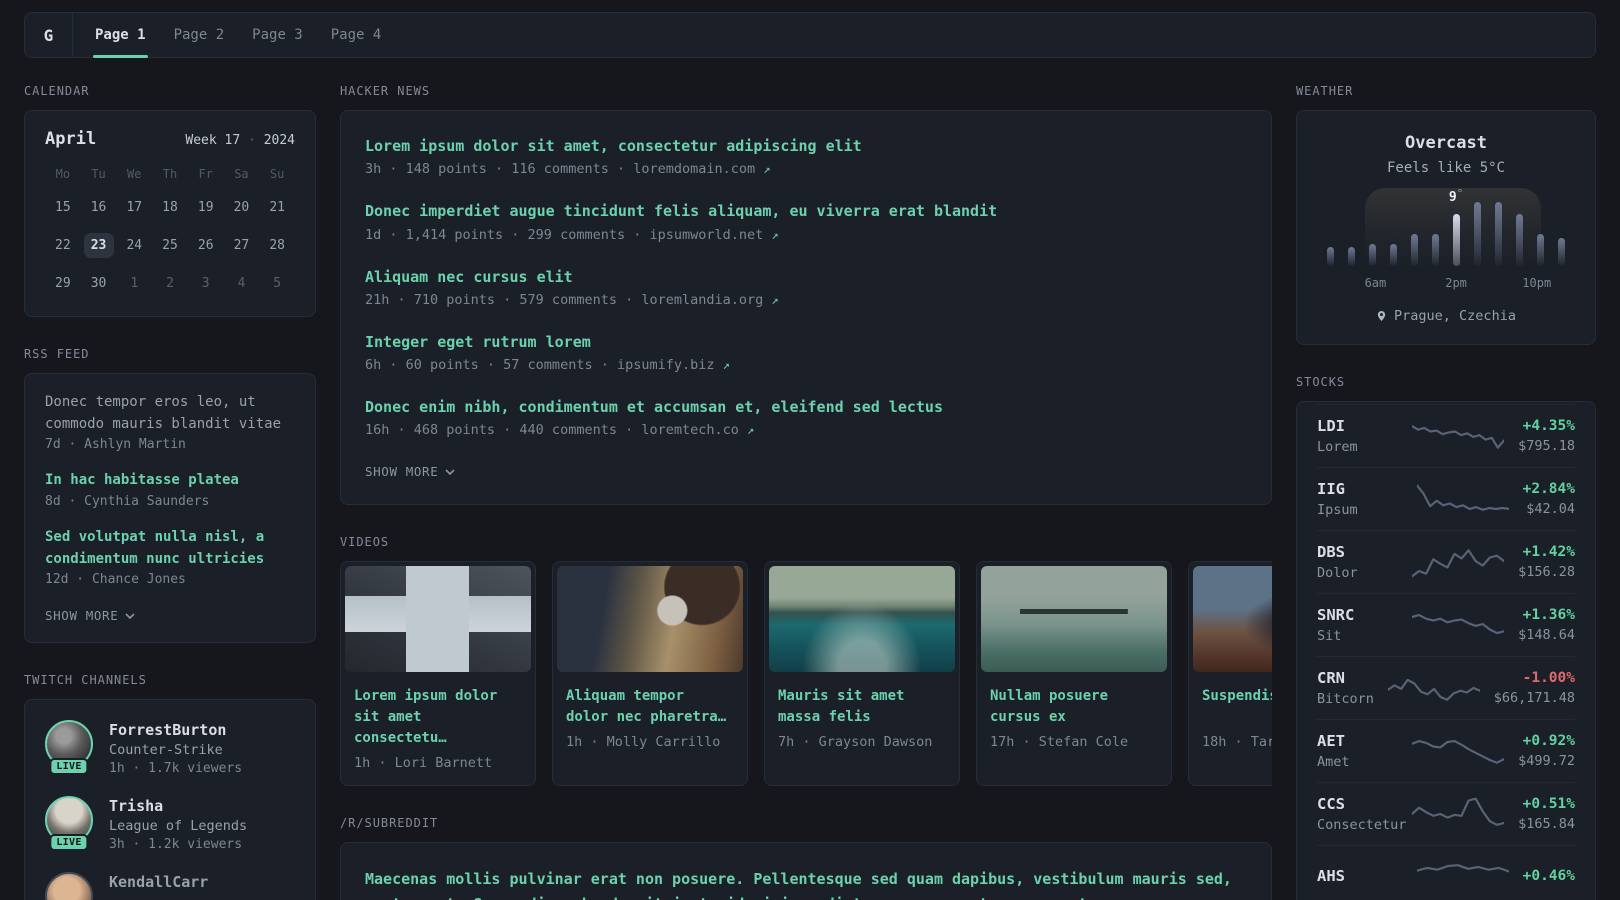 This screenshot has width=1620, height=900. What do you see at coordinates (49, 35) in the screenshot?
I see `app-logo: G` at bounding box center [49, 35].